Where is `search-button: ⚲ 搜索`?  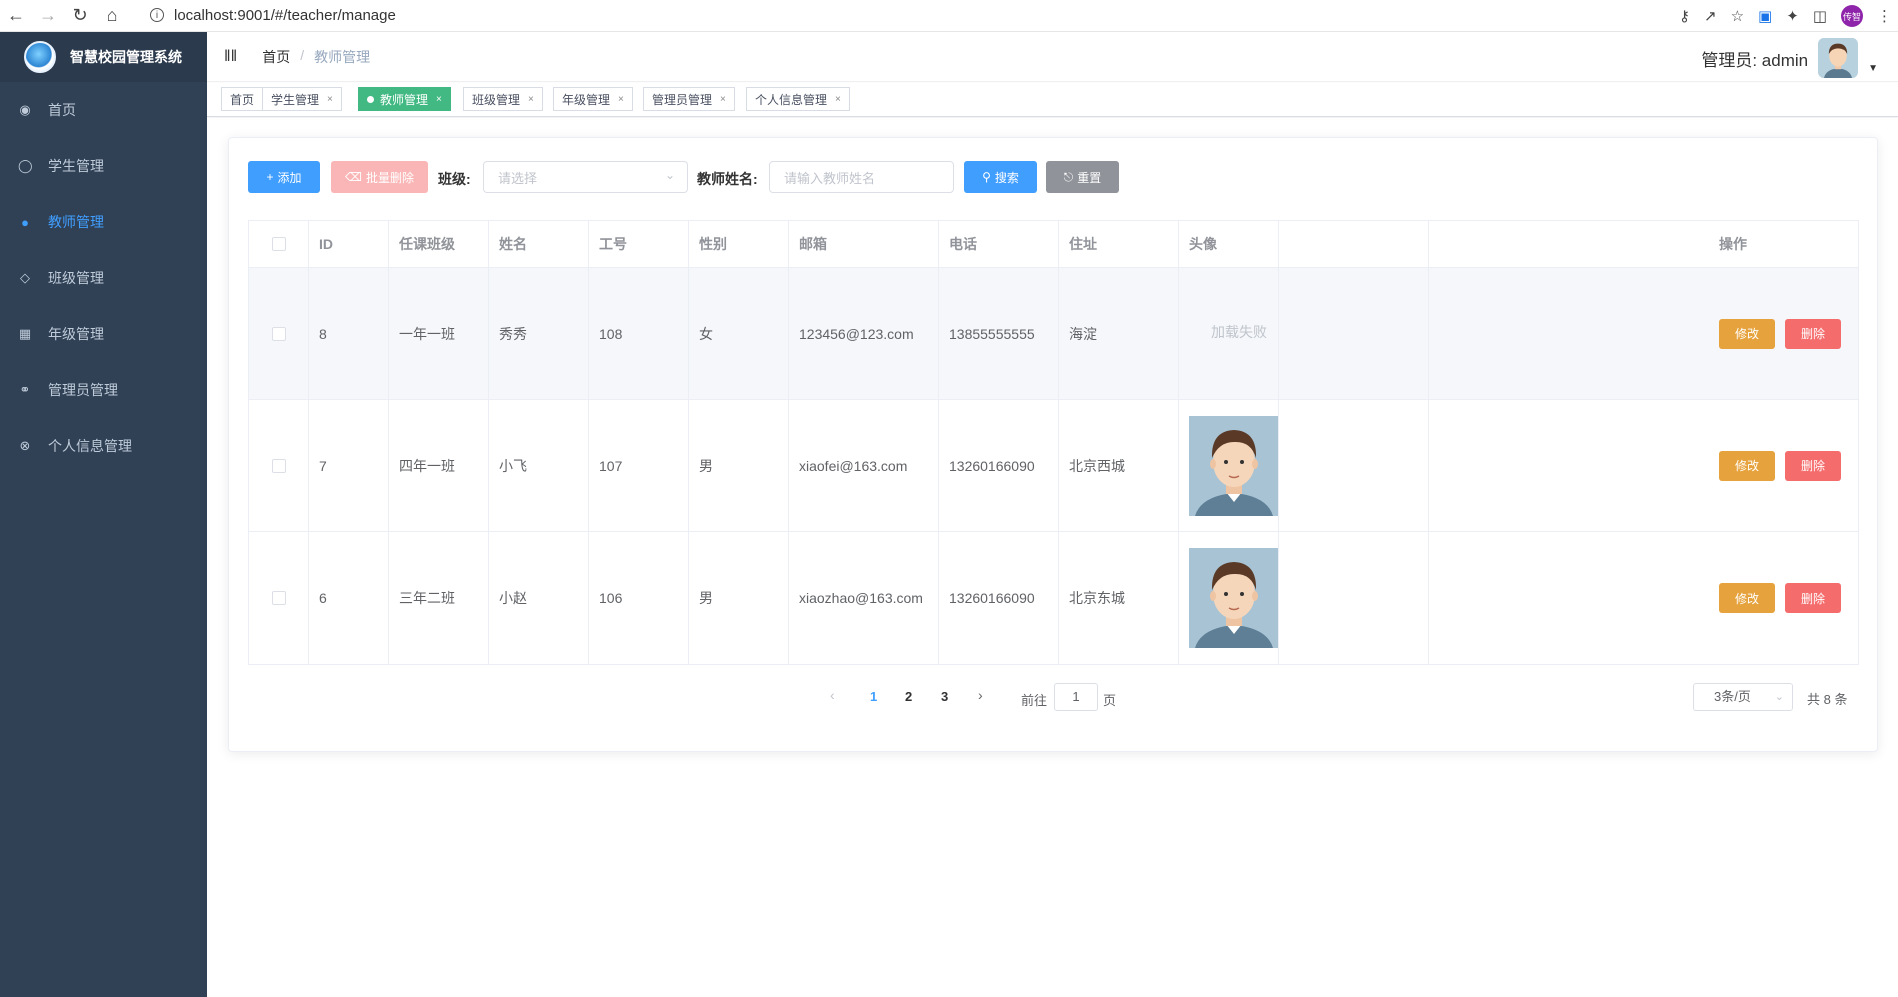 search-button: ⚲ 搜索 is located at coordinates (1000, 177).